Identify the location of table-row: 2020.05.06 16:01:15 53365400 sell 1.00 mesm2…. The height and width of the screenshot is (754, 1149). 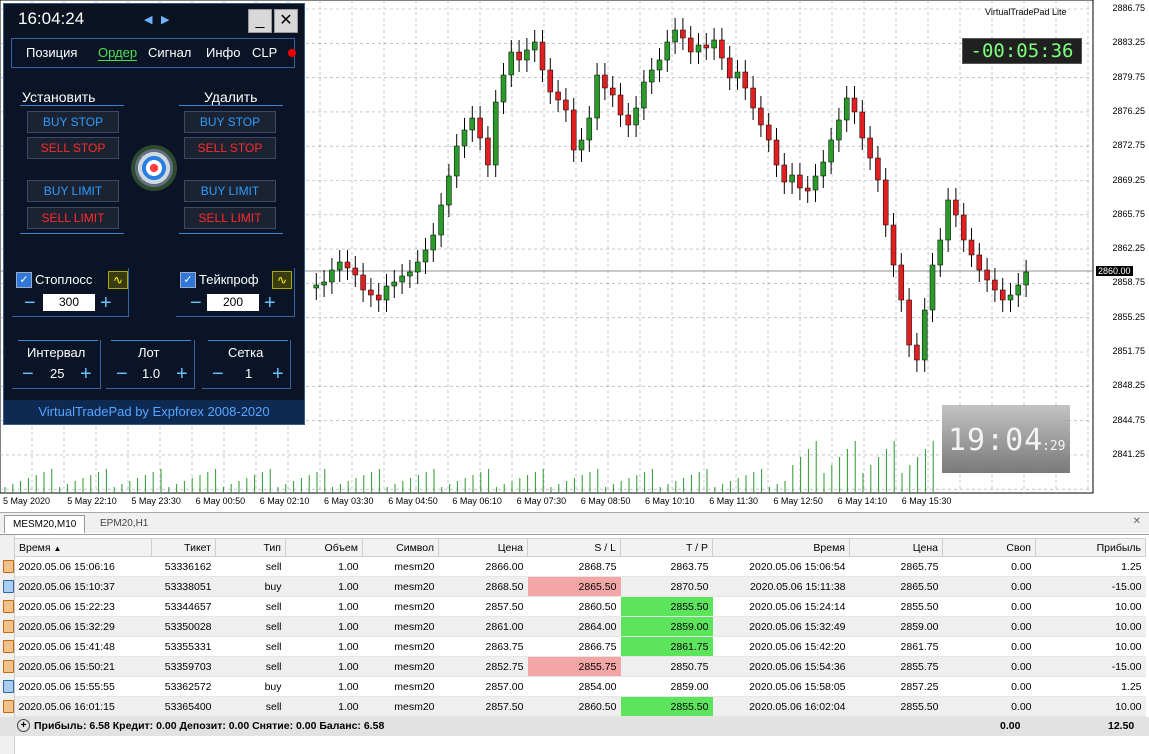
(580, 706).